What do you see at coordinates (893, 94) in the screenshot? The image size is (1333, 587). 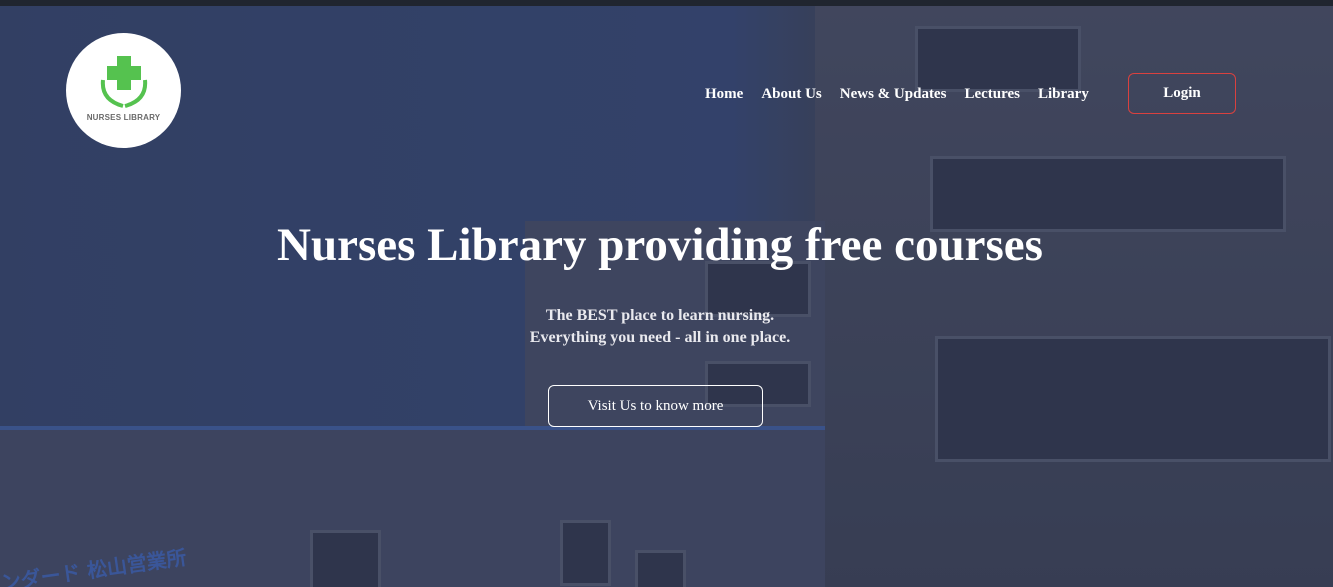 I see `nav-news-updates: News & Updates` at bounding box center [893, 94].